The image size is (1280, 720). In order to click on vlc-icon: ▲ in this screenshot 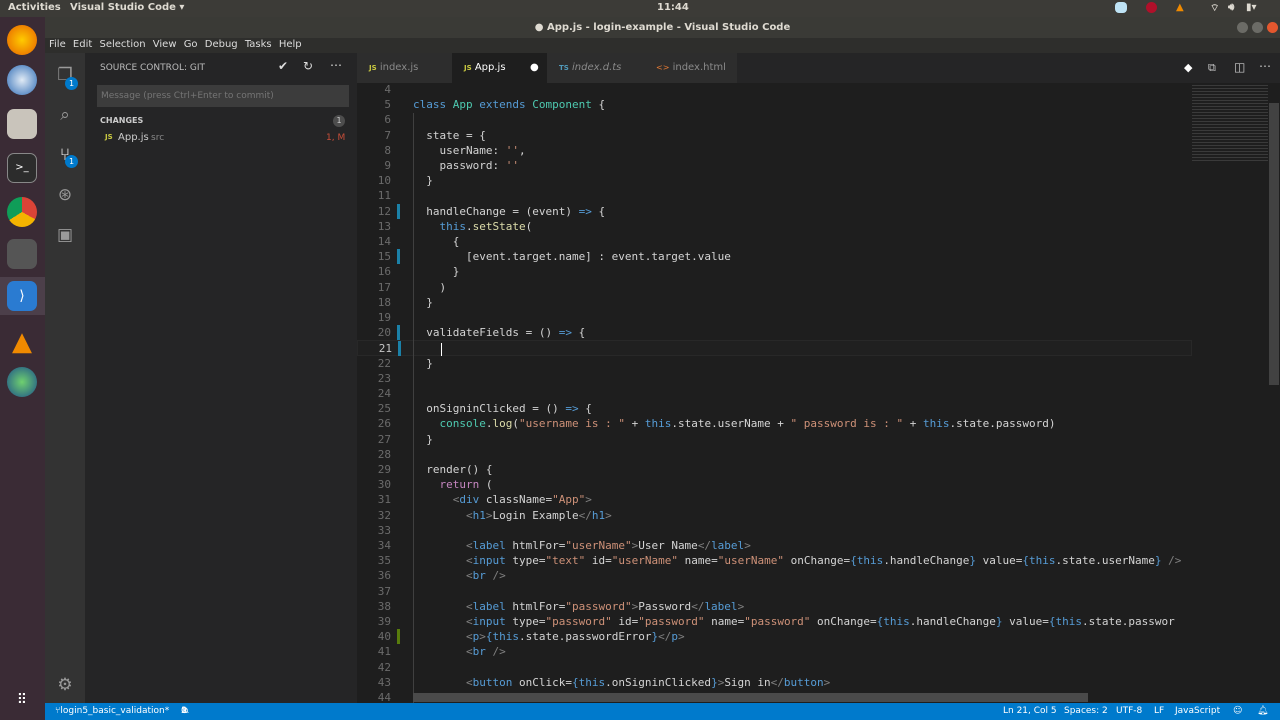, I will do `click(1180, 7)`.